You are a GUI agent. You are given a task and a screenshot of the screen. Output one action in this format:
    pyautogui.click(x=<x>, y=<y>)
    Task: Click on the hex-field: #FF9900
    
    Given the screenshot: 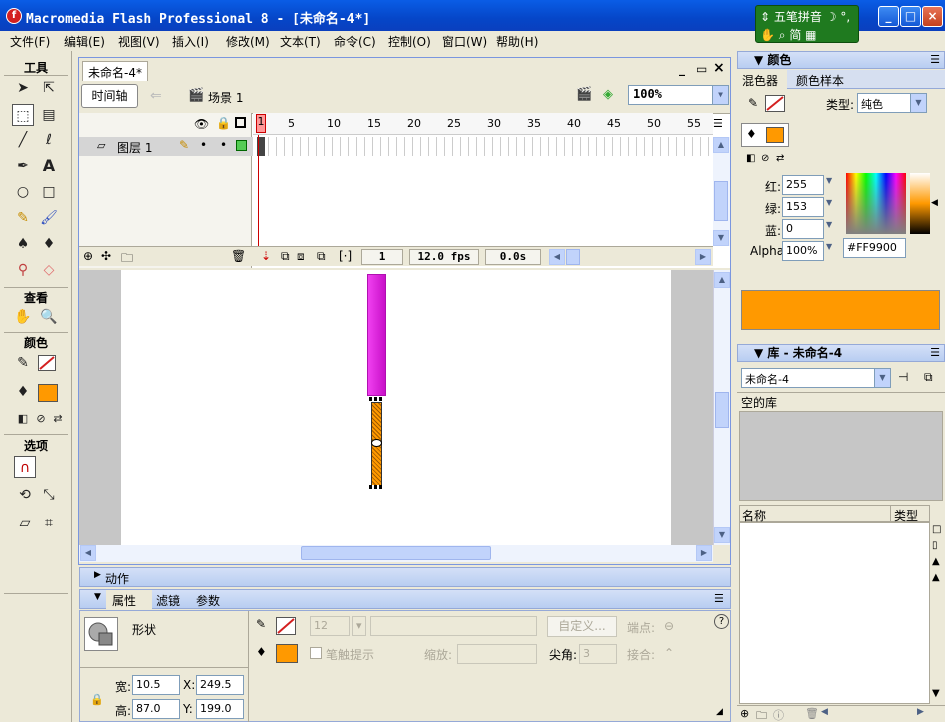 What is the action you would take?
    pyautogui.click(x=874, y=248)
    